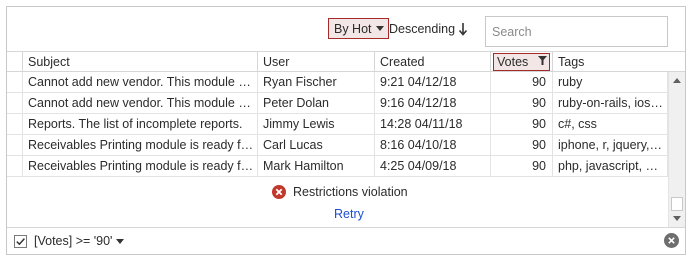  Describe the element at coordinates (349, 214) in the screenshot. I see `retry-link: Retry` at that location.